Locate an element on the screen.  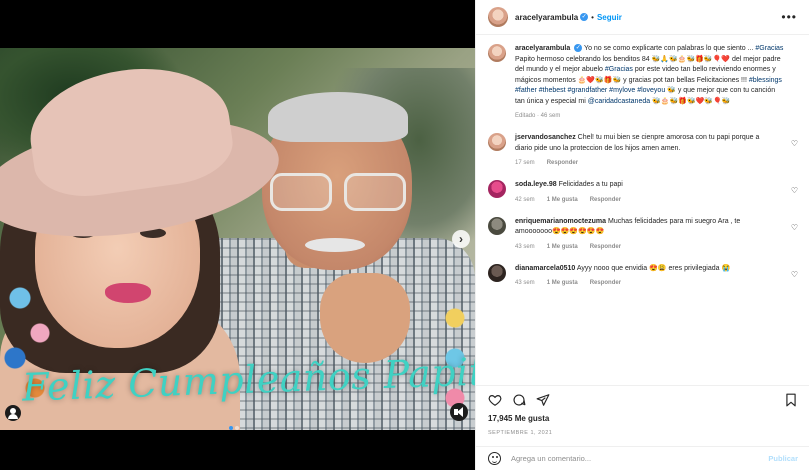
comment-meta: 42 sem 1 Me gusta Responder is located at coordinates (642, 200).